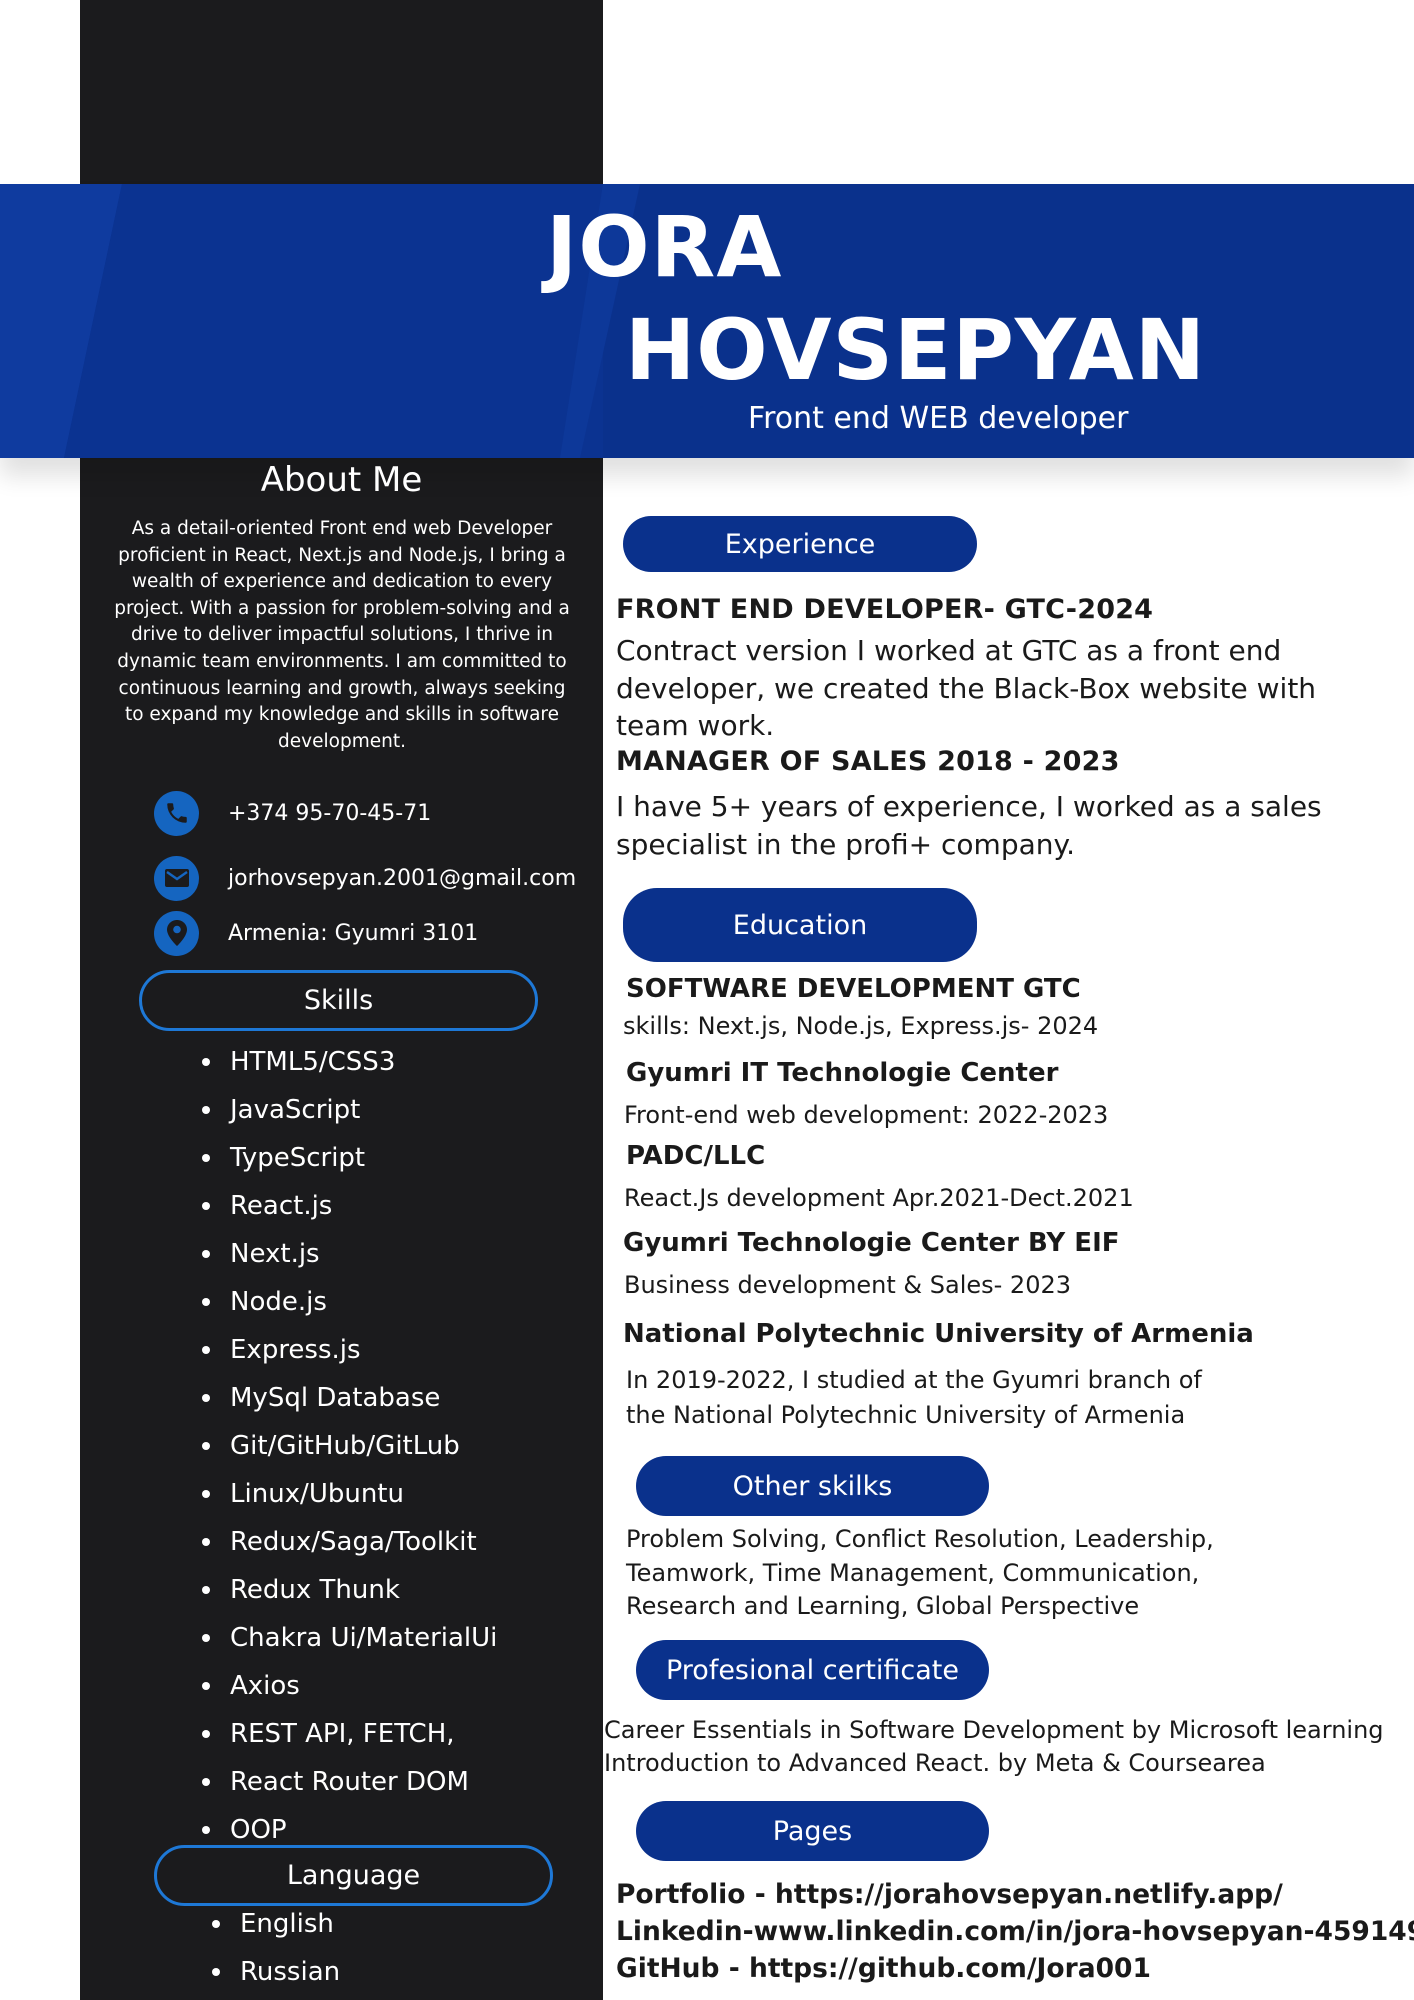 The width and height of the screenshot is (1414, 2000). What do you see at coordinates (349, 1782) in the screenshot?
I see `skill-item: React Router DOM` at bounding box center [349, 1782].